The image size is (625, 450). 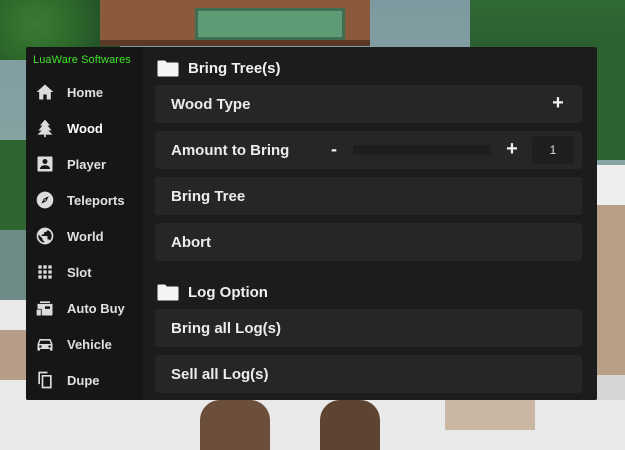 I want to click on abort-button: Abort, so click(x=368, y=242).